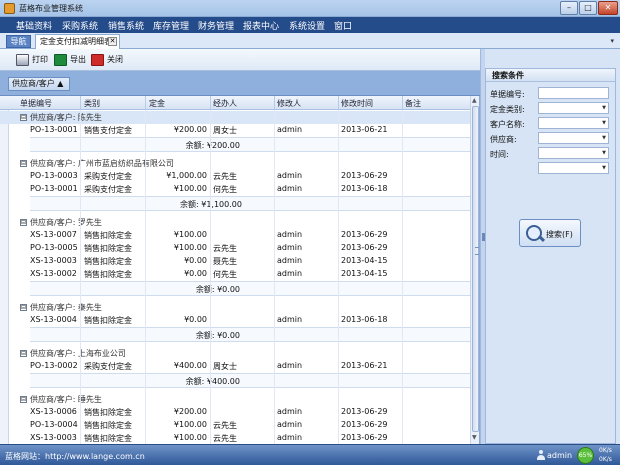  I want to click on col-header-modifier: 修改人, so click(289, 103).